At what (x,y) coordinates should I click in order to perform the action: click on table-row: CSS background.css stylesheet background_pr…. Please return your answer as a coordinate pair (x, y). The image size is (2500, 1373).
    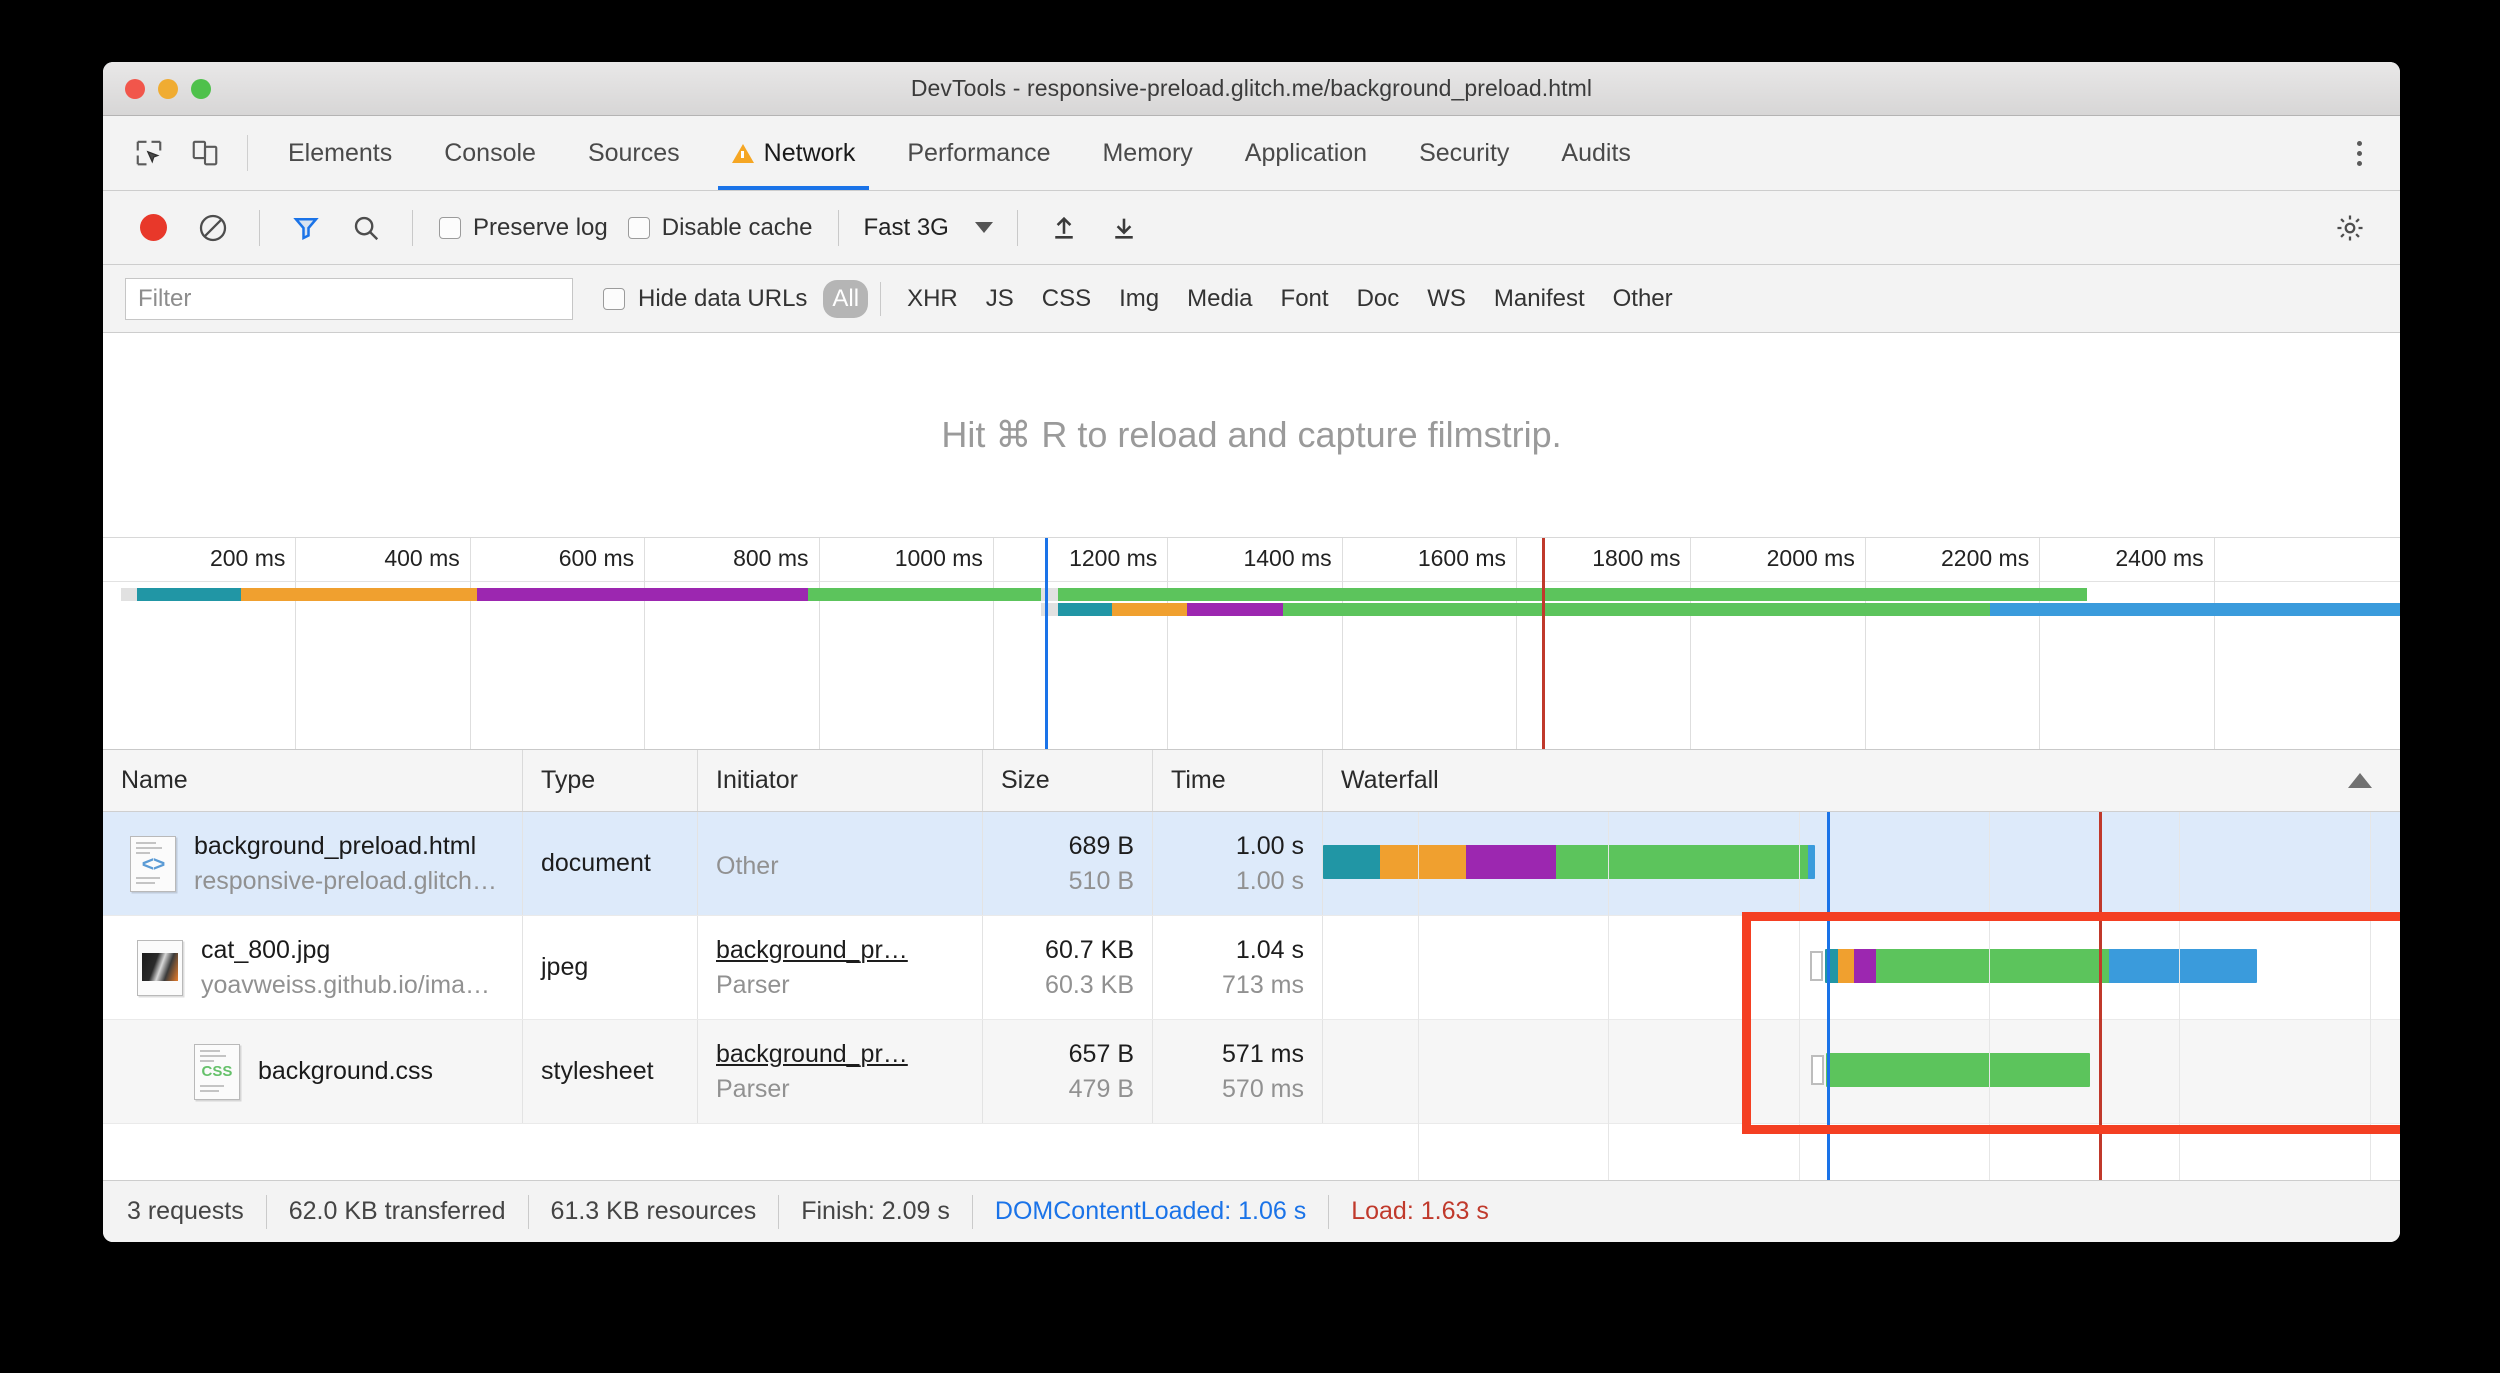
    Looking at the image, I should click on (1251, 1072).